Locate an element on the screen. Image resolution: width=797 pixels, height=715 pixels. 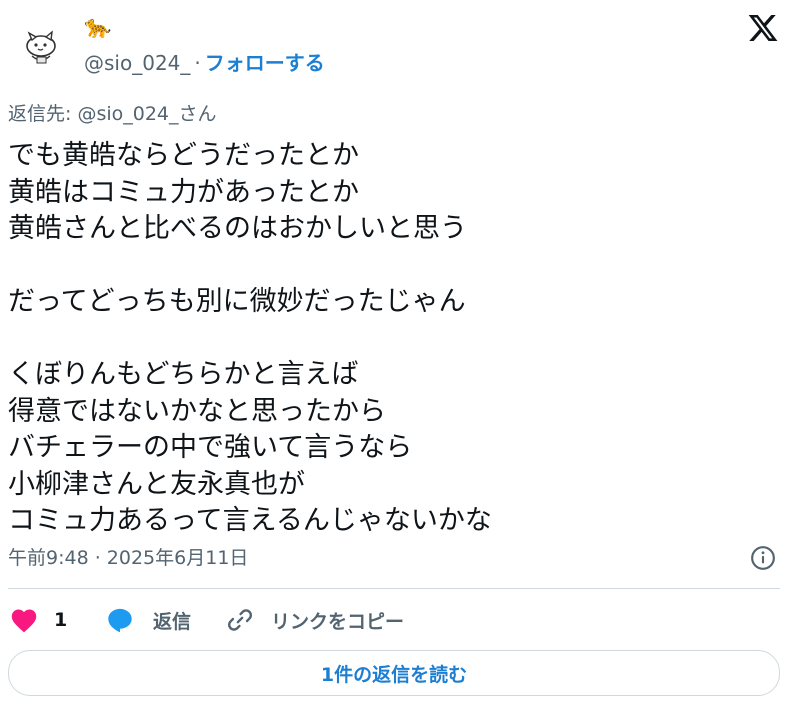
tweet-line: くぼりんもどちらかと言えば is located at coordinates (183, 374).